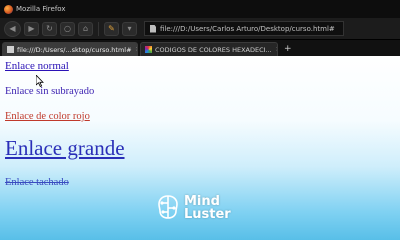 This screenshot has width=400, height=240. Describe the element at coordinates (37, 182) in the screenshot. I see `link-strikethrough: Enlace tachado` at that location.